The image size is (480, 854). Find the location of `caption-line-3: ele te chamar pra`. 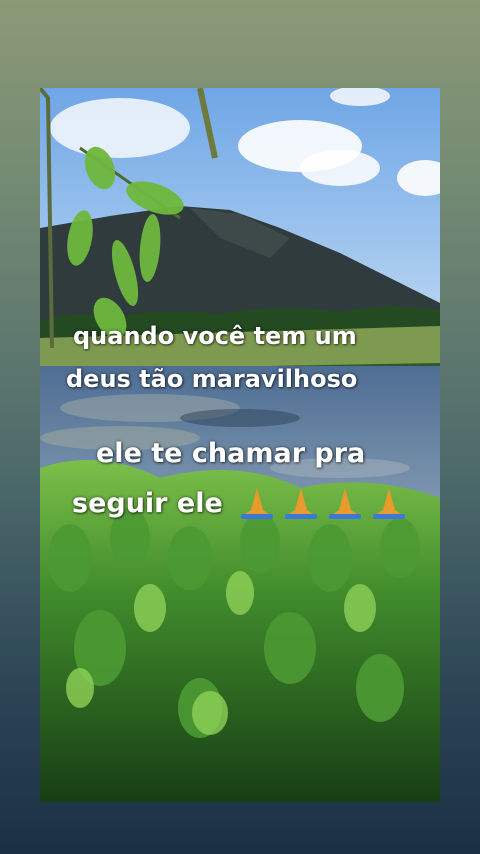

caption-line-3: ele te chamar pra is located at coordinates (231, 453).